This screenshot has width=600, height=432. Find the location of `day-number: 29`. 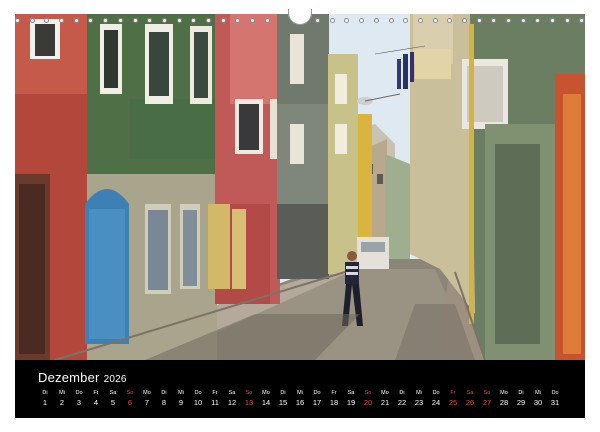

day-number: 29 is located at coordinates (521, 402).